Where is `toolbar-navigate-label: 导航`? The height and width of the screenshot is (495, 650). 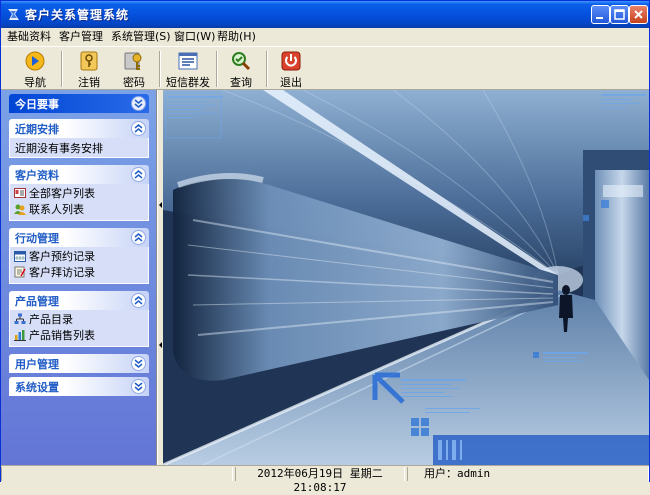
toolbar-navigate-label: 导航 is located at coordinates (35, 82).